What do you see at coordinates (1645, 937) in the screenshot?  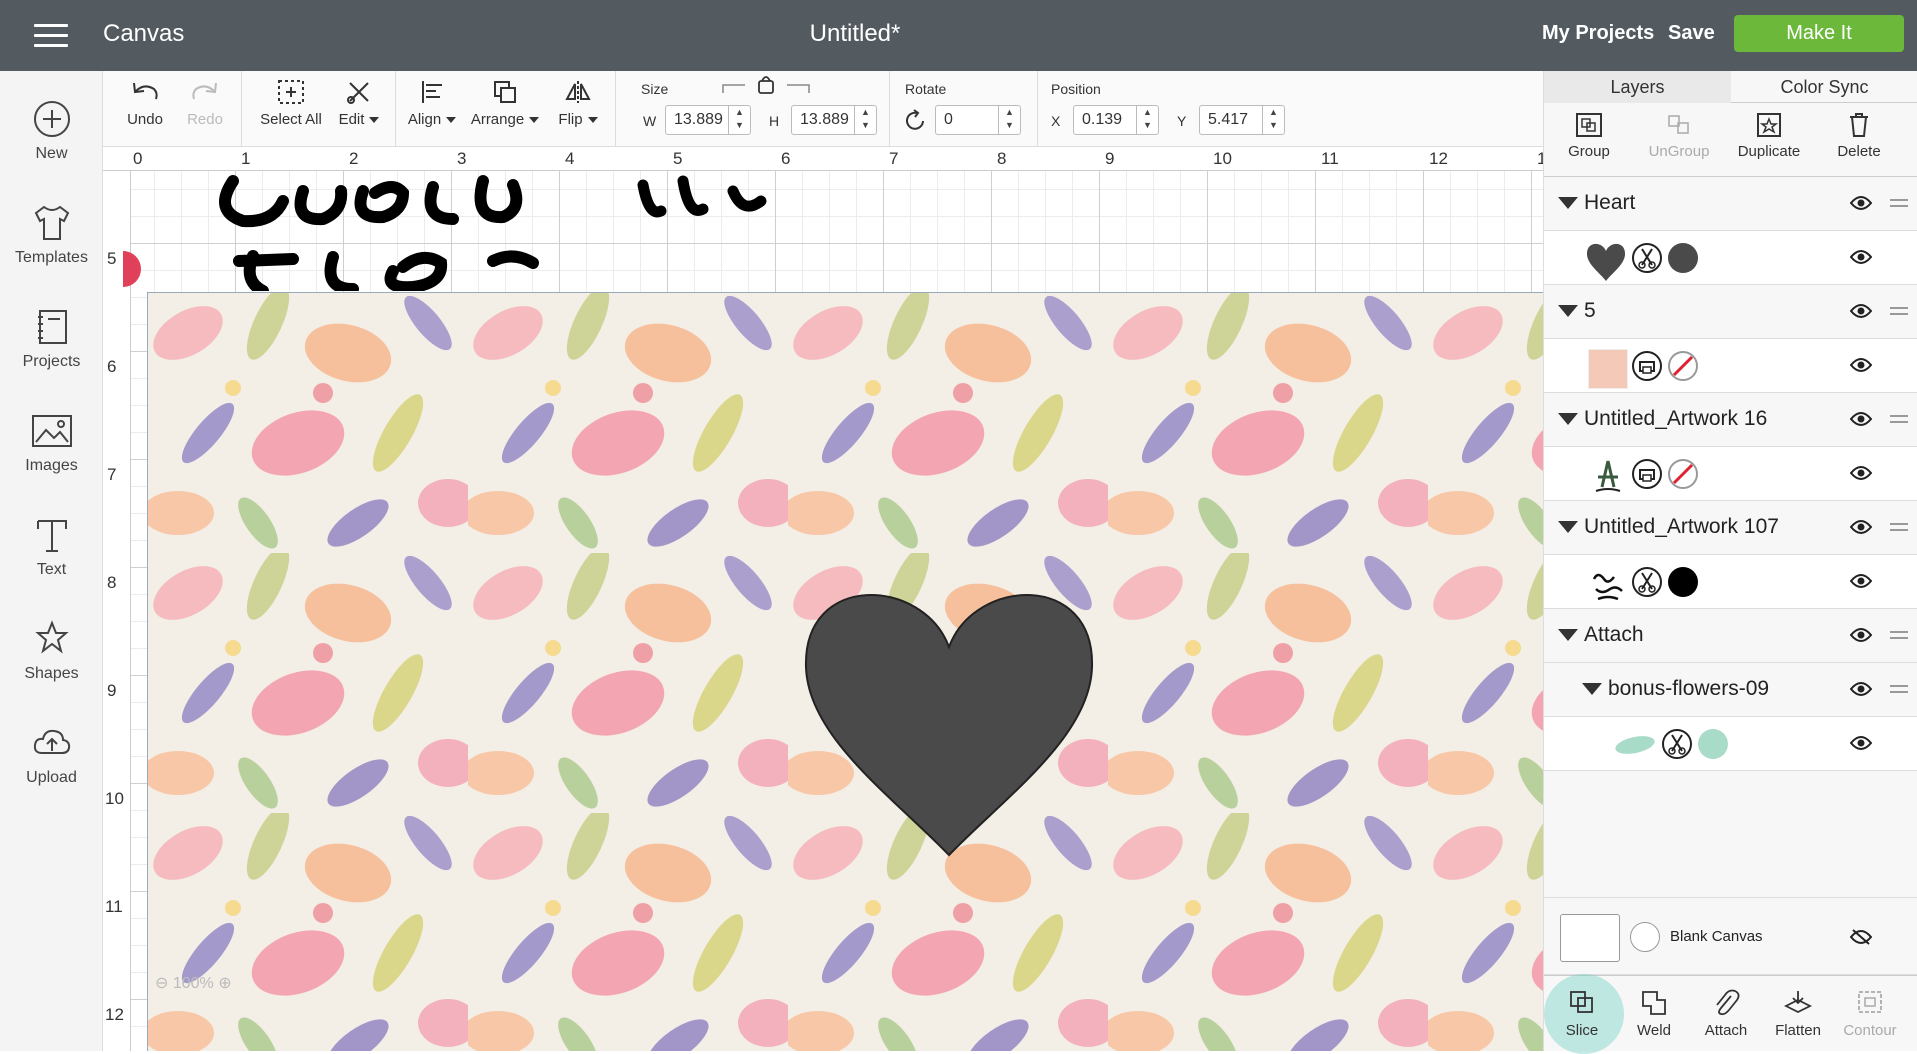 I see `canvas-color-swatch` at bounding box center [1645, 937].